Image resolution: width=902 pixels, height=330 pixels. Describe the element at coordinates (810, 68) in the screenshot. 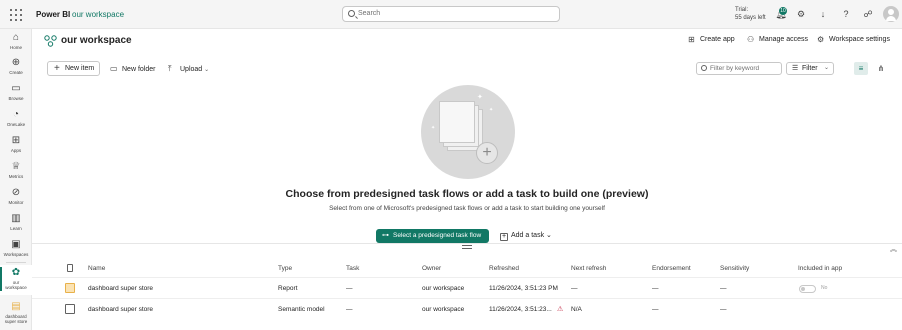

I see `filter-button: ☰ Filter ⌄` at that location.